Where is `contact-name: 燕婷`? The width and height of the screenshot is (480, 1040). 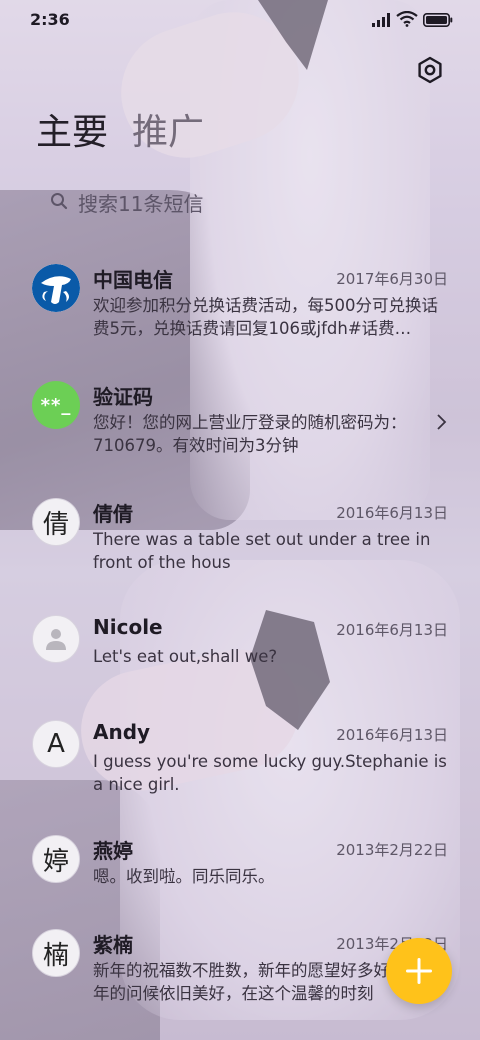
contact-name: 燕婷 is located at coordinates (113, 851).